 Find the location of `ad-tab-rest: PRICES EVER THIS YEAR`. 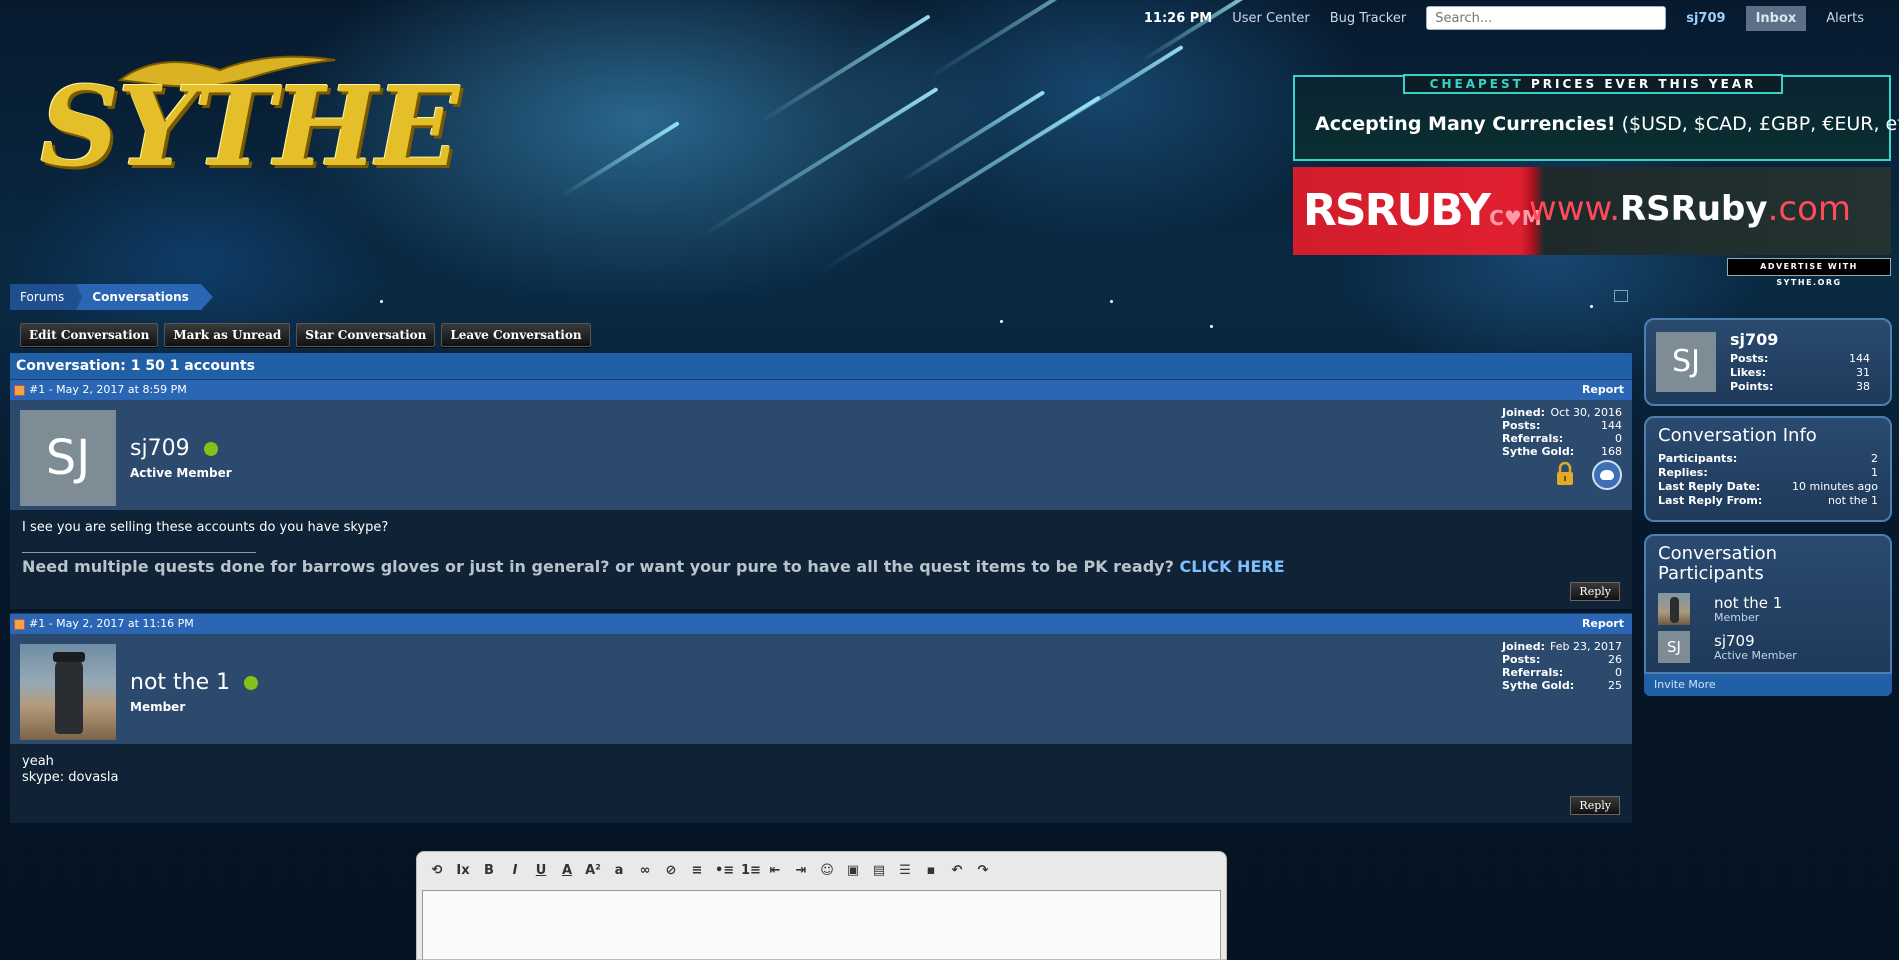

ad-tab-rest: PRICES EVER THIS YEAR is located at coordinates (1640, 84).